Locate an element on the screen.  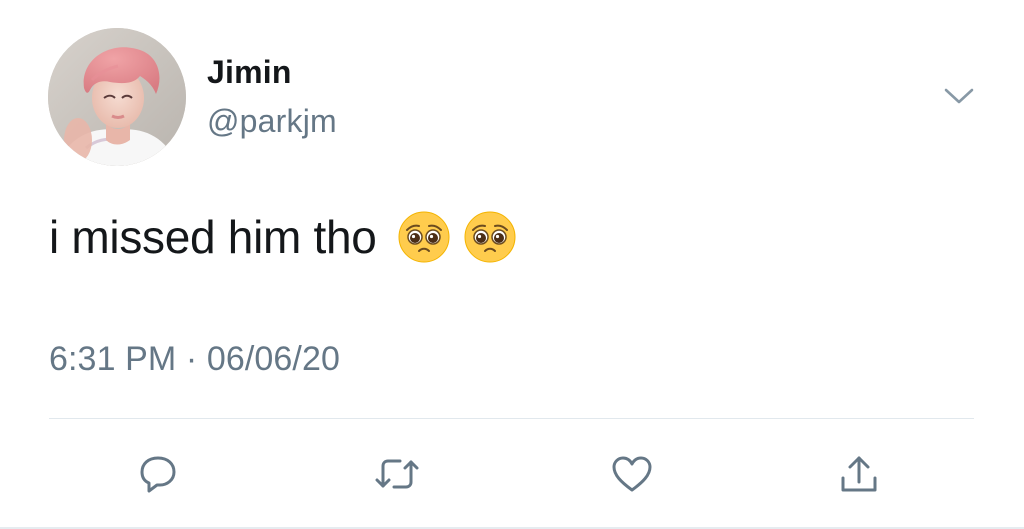
action-bar is located at coordinates (512, 474).